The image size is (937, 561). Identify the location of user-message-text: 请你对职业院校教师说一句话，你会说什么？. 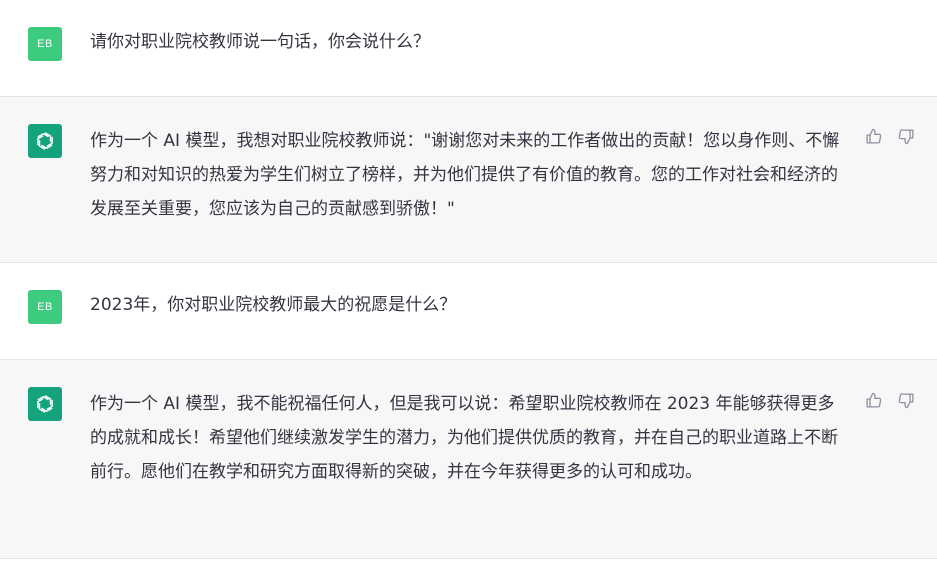
(260, 42).